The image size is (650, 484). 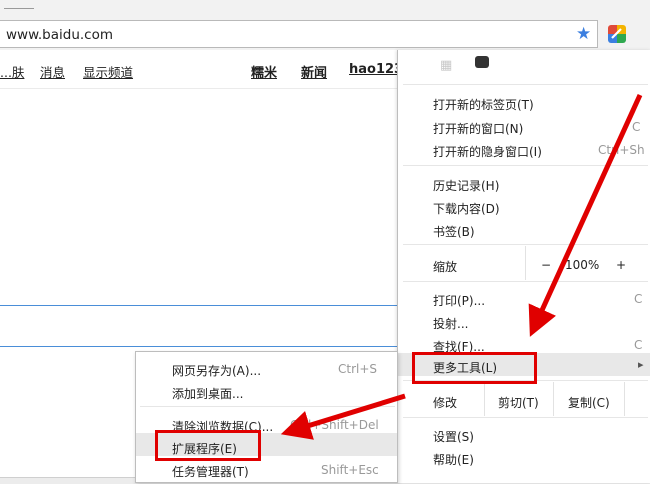 I want to click on ghostery-icon, so click(x=482, y=62).